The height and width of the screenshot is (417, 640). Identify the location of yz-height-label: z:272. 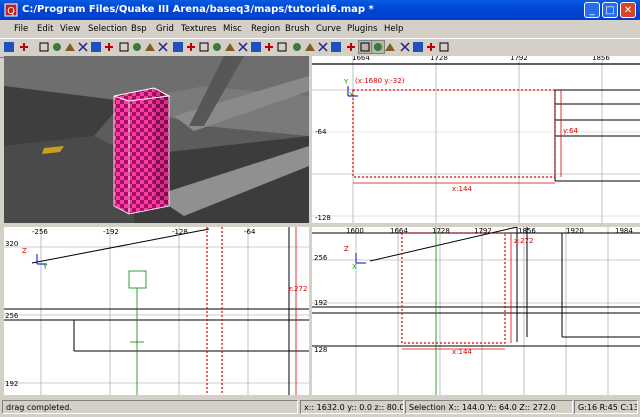
(297, 289).